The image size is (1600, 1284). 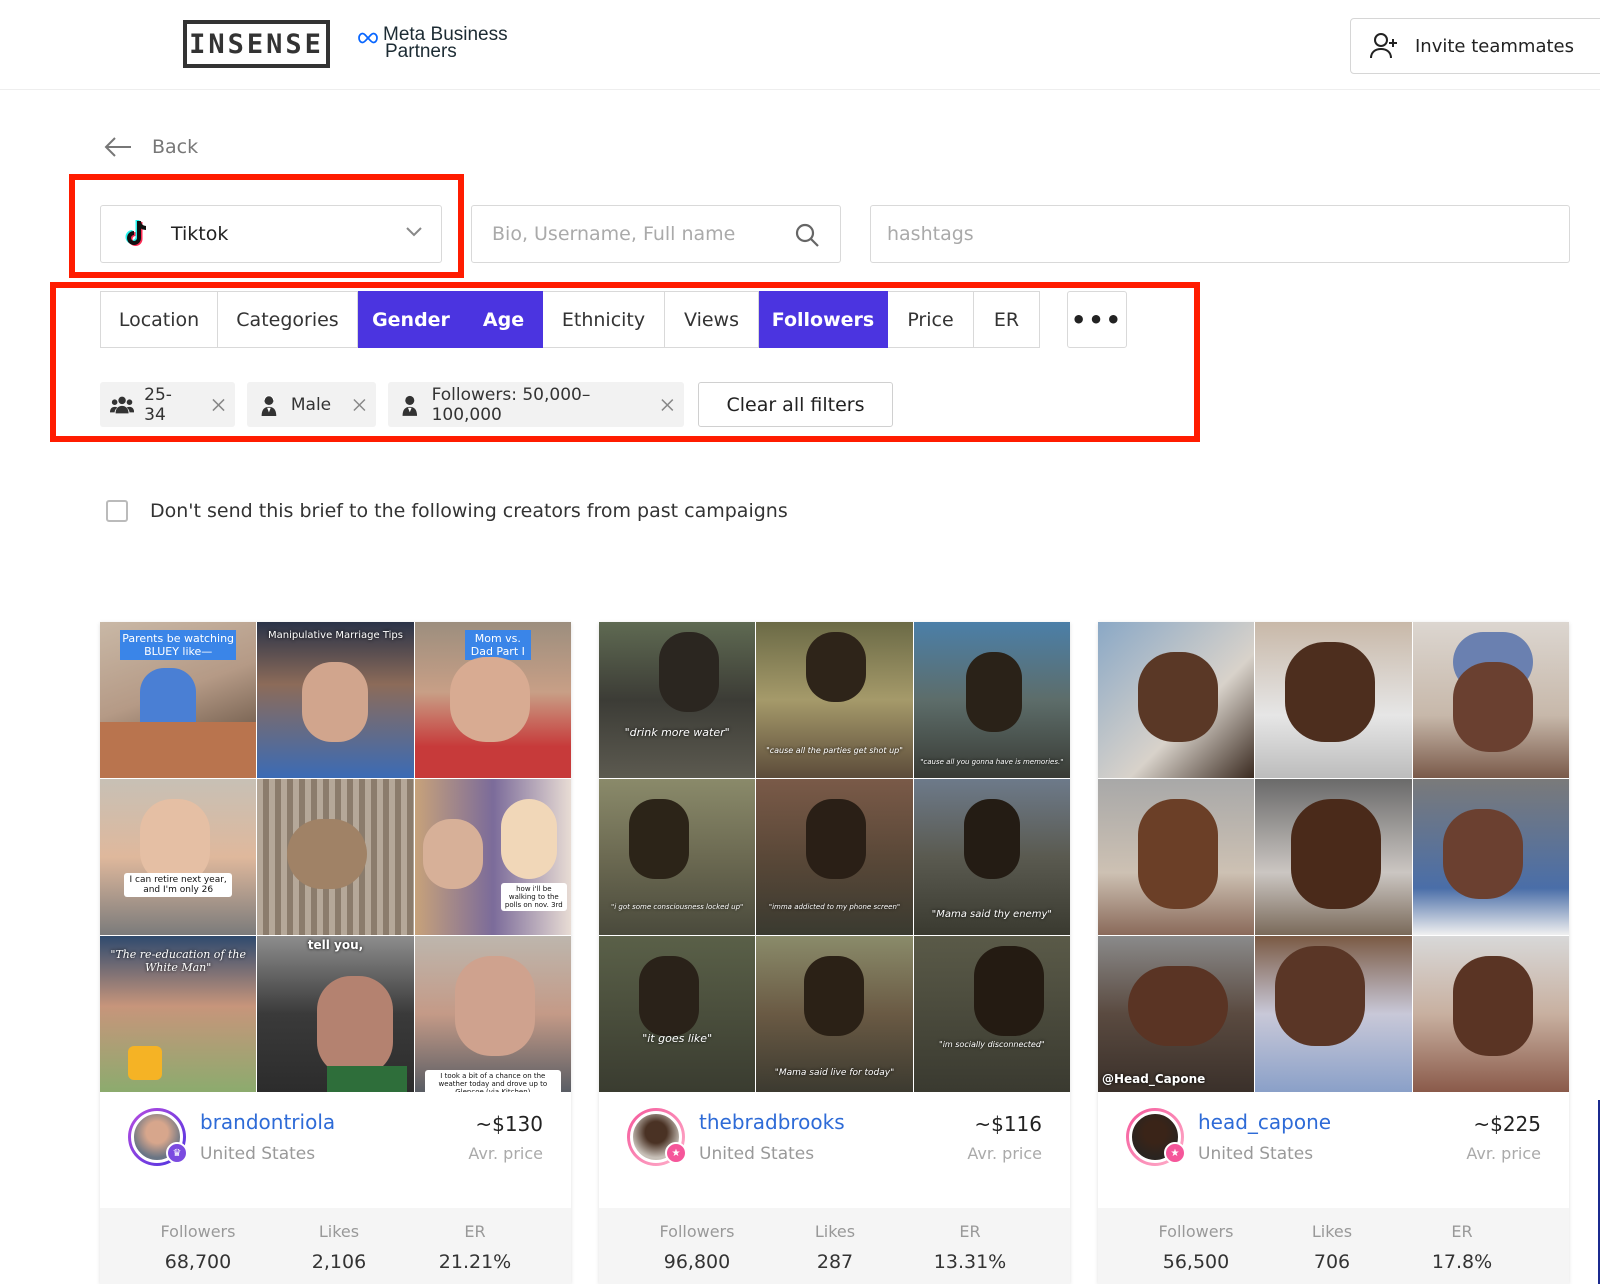 I want to click on filter-chip-age: 25-34, so click(x=167, y=404).